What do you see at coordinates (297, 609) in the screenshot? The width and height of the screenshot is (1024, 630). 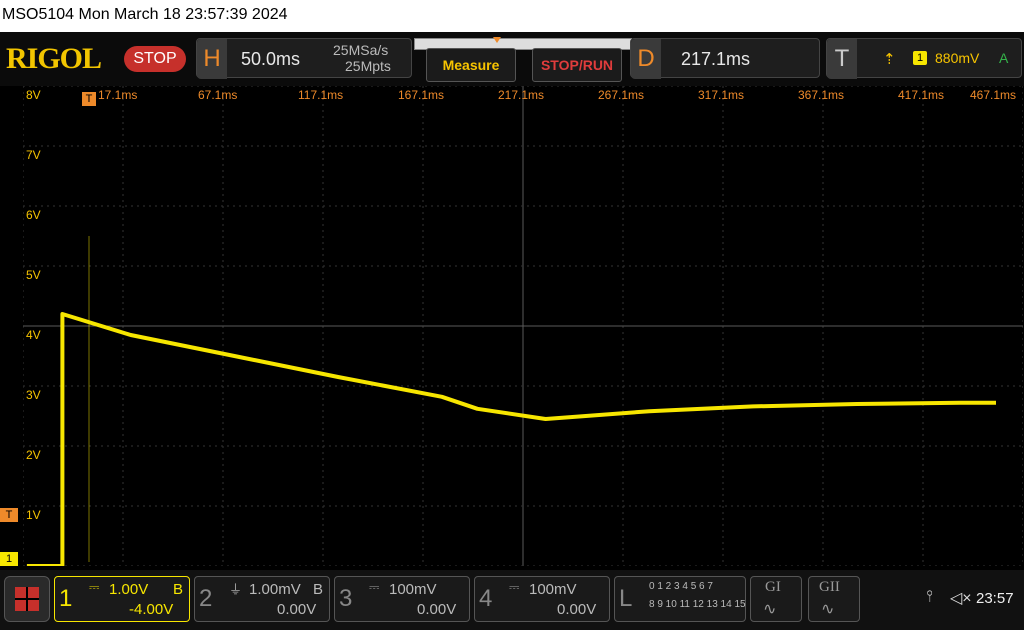 I see `channel-2-offset: 0.00V` at bounding box center [297, 609].